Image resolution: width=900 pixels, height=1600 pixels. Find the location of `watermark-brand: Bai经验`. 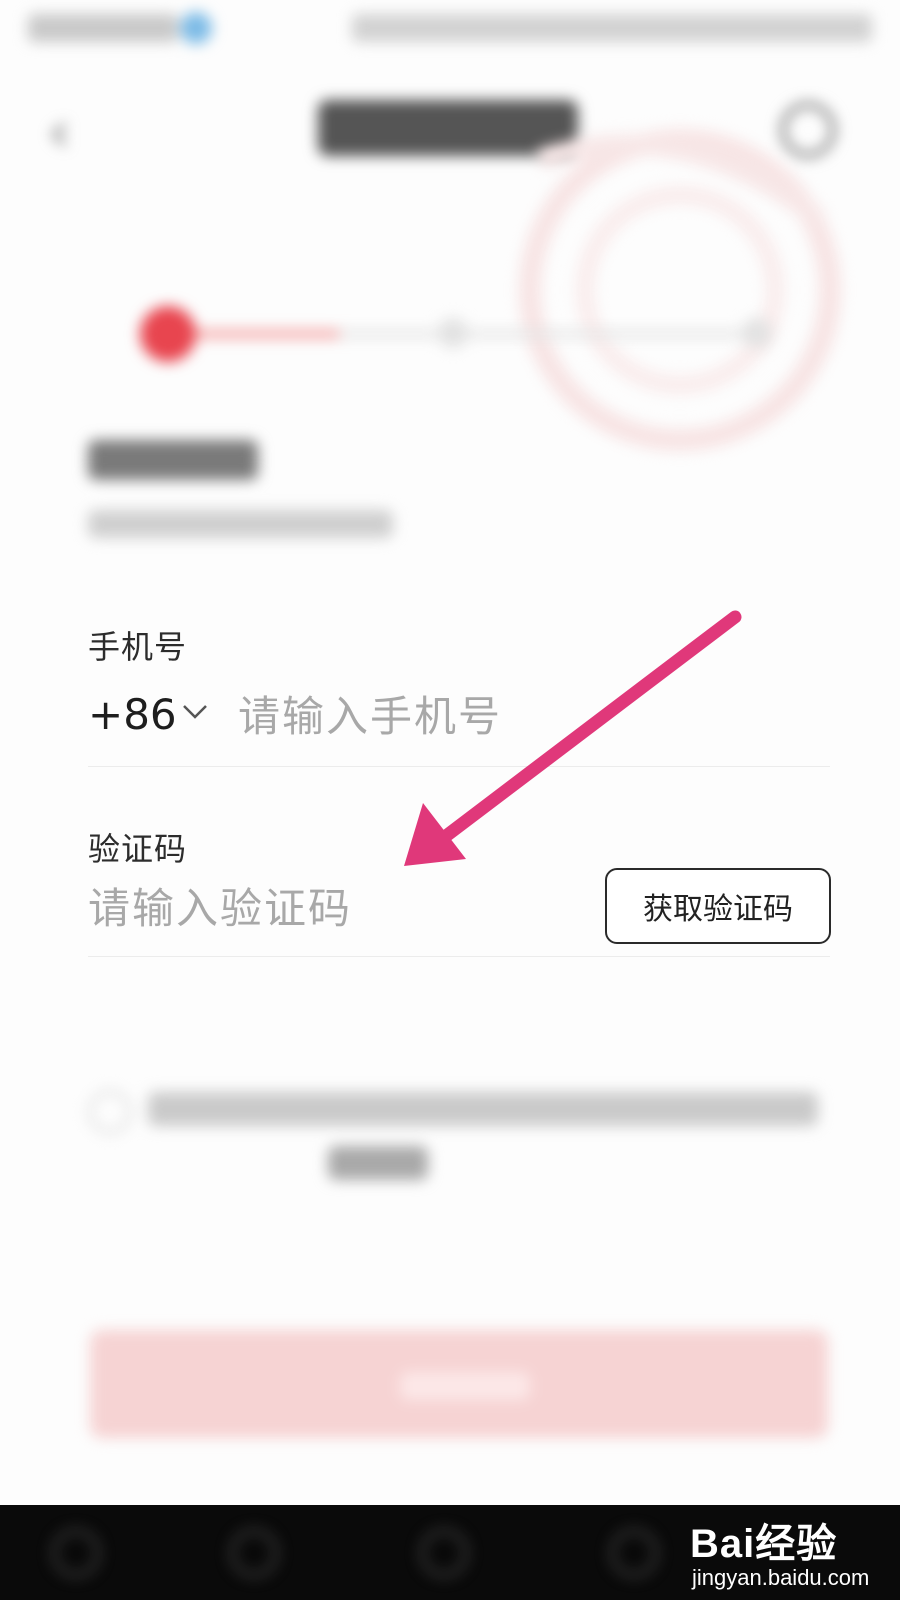

watermark-brand: Bai经验 is located at coordinates (764, 1544).